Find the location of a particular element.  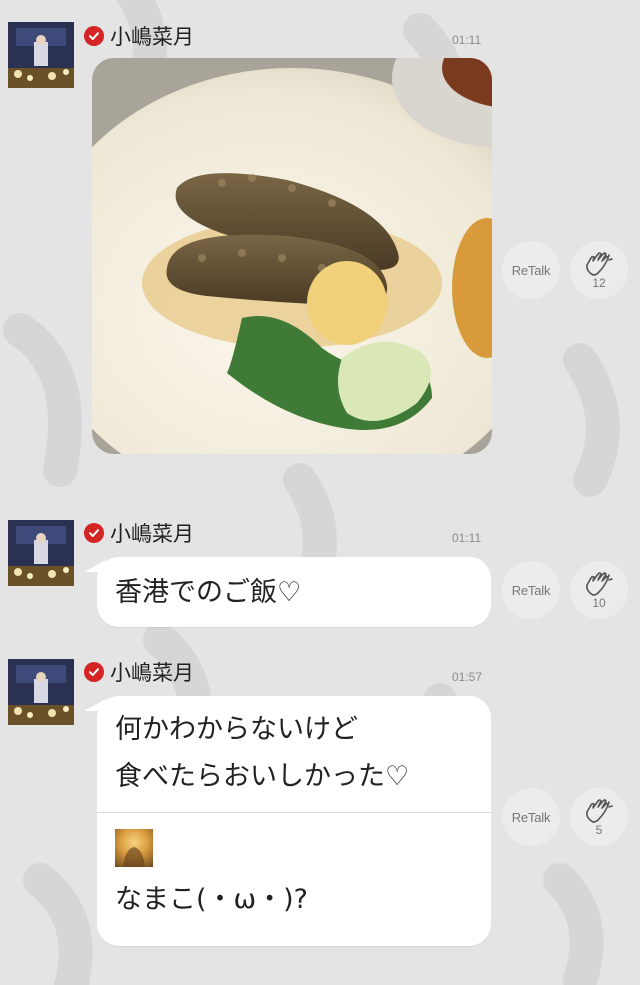

message-bubble: 香港でのご飯♡ is located at coordinates (294, 592).